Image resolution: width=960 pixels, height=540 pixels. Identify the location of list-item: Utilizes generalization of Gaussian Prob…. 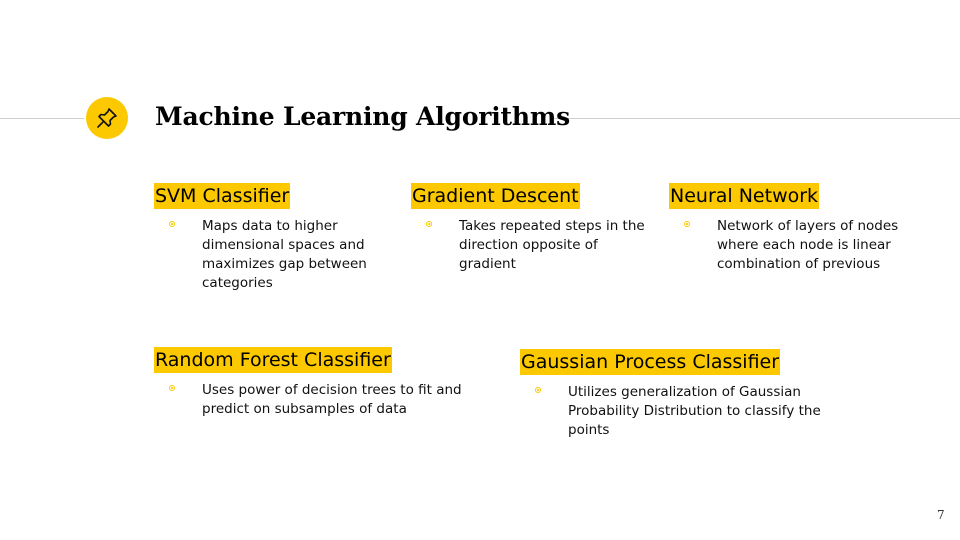
(680, 411).